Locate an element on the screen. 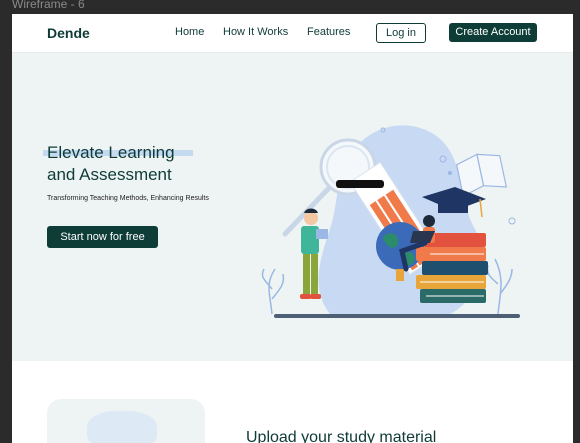 This screenshot has width=580, height=443. login-button: Log in is located at coordinates (401, 33).